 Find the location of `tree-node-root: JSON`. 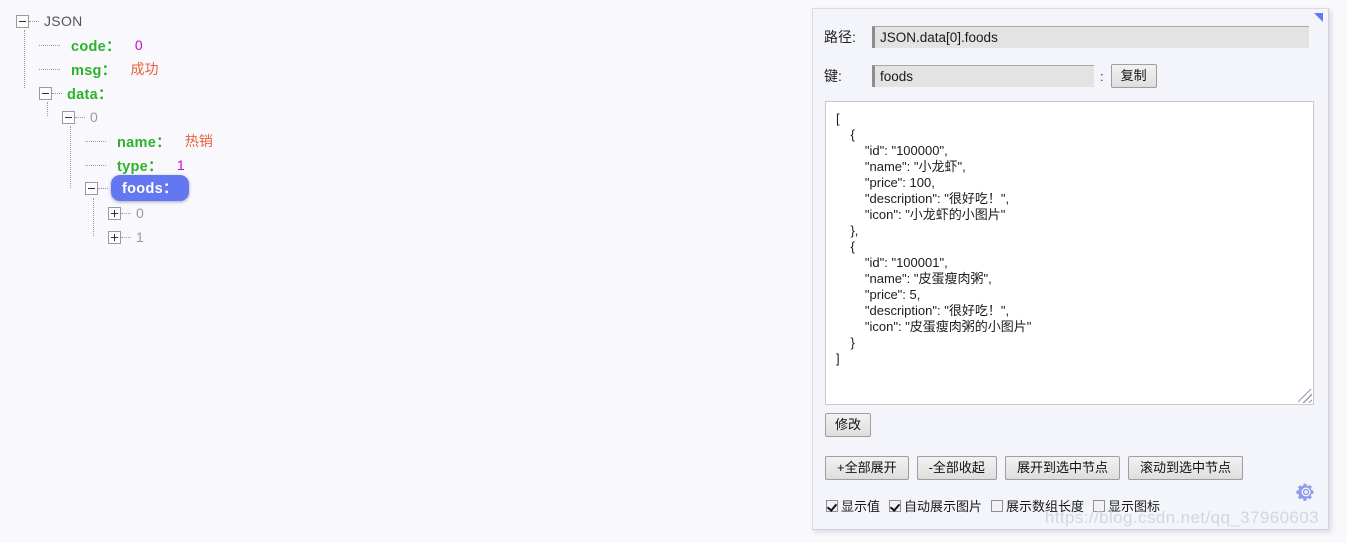

tree-node-root: JSON is located at coordinates (49, 21).